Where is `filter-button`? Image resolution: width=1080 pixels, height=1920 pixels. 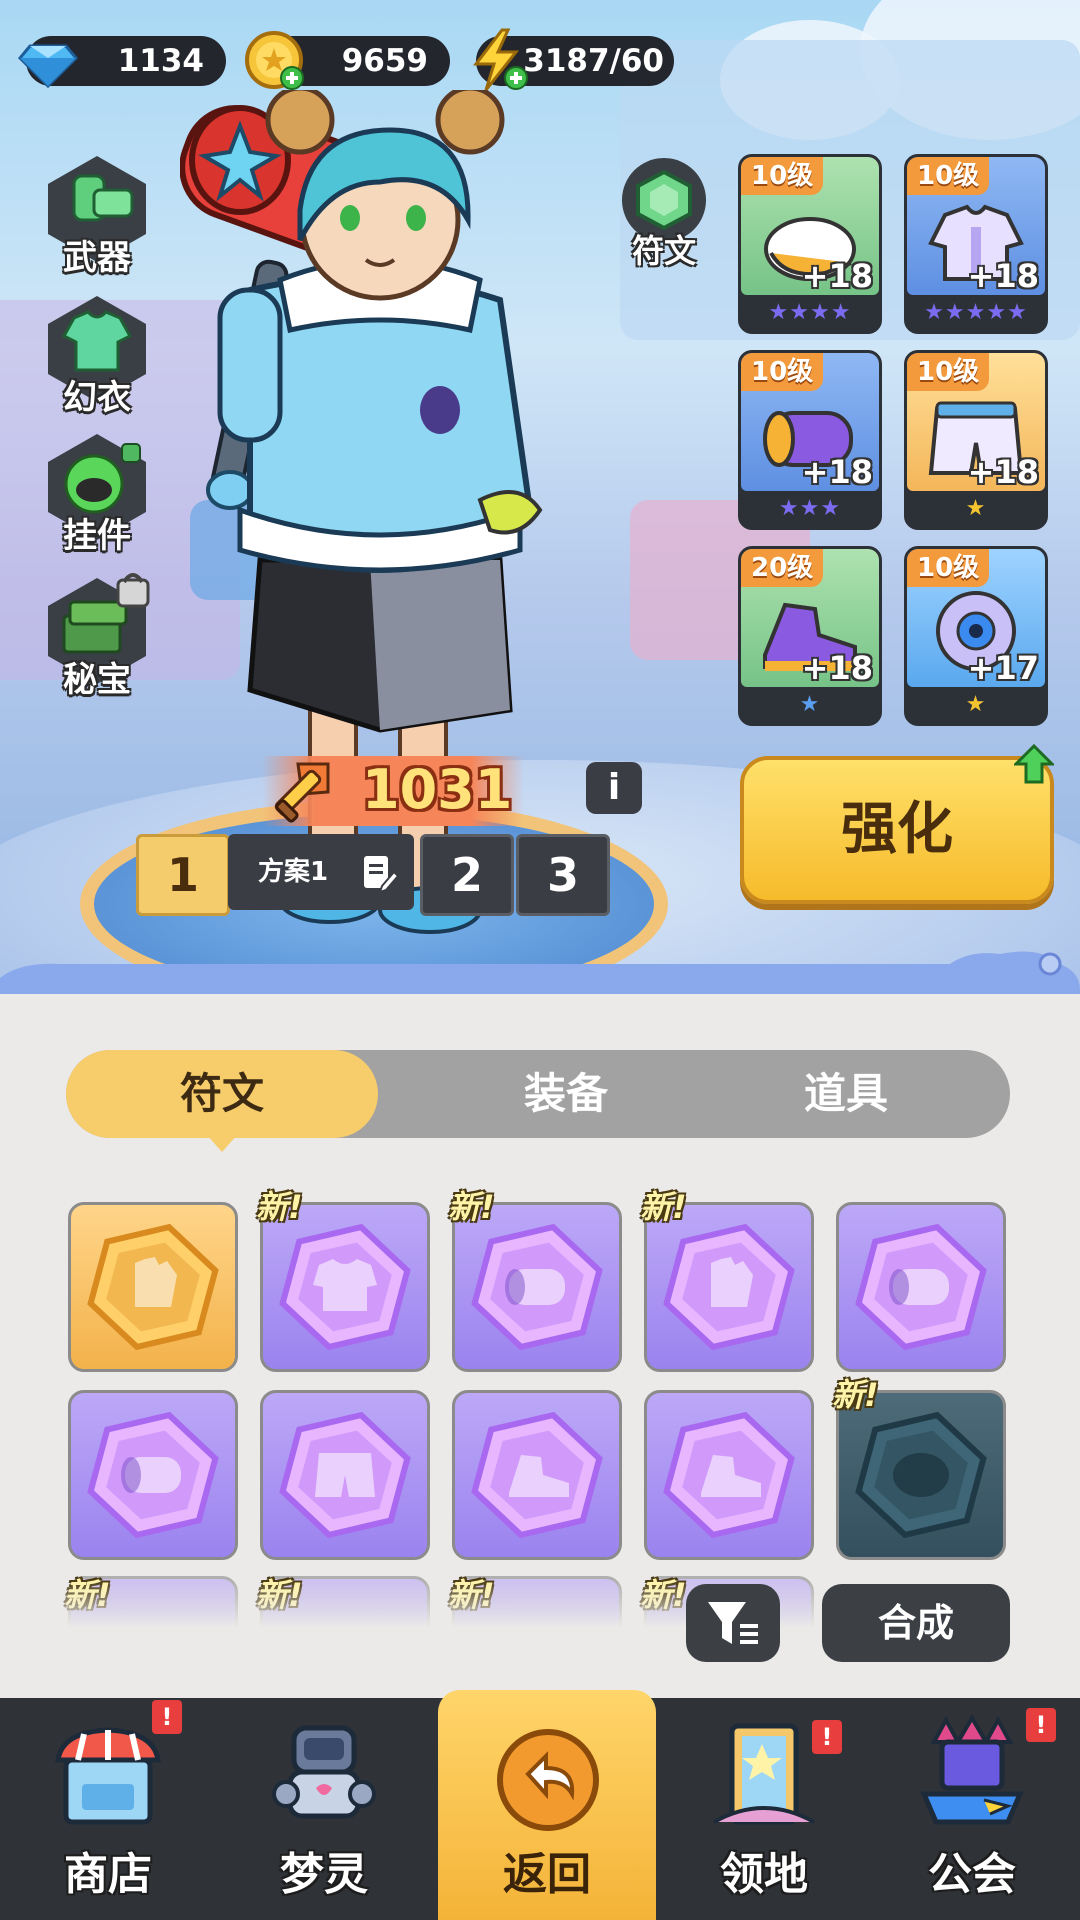
filter-button is located at coordinates (733, 1623).